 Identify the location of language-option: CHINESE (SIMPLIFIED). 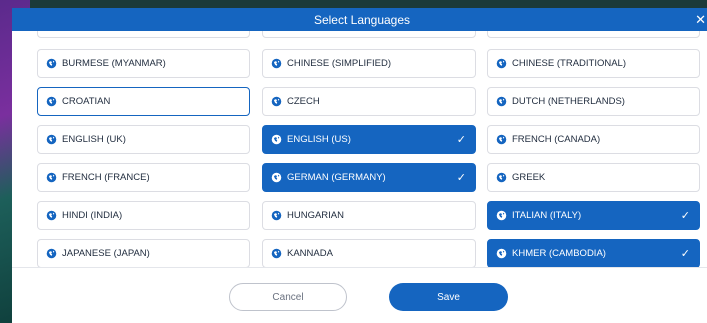
(369, 63).